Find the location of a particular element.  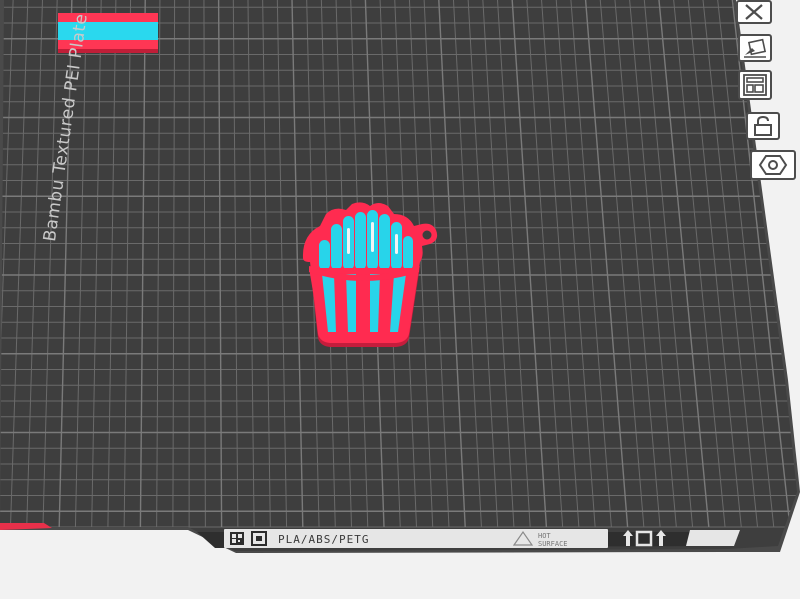

edit-plate-icon is located at coordinates (755, 48).